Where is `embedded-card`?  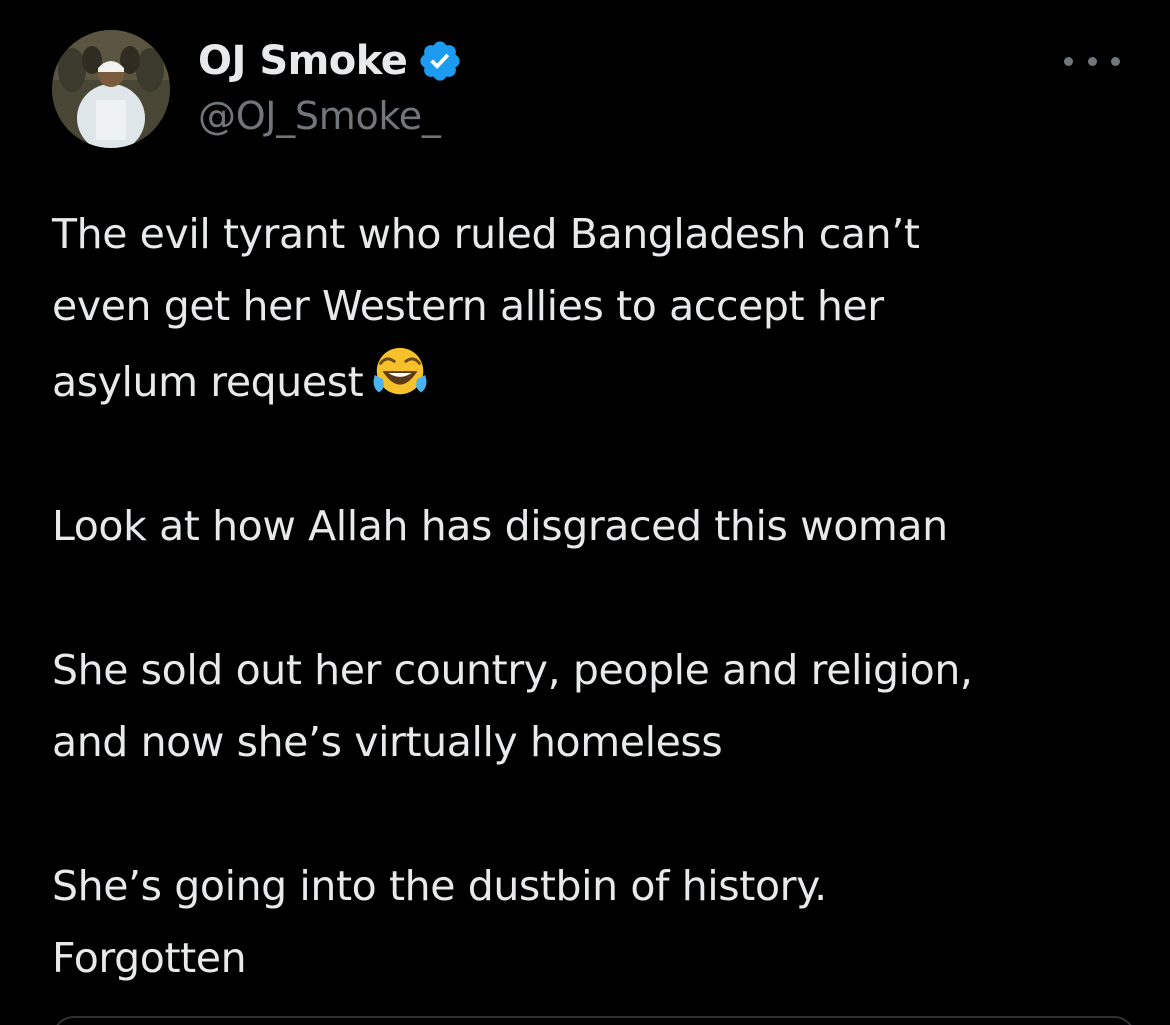 embedded-card is located at coordinates (594, 1020).